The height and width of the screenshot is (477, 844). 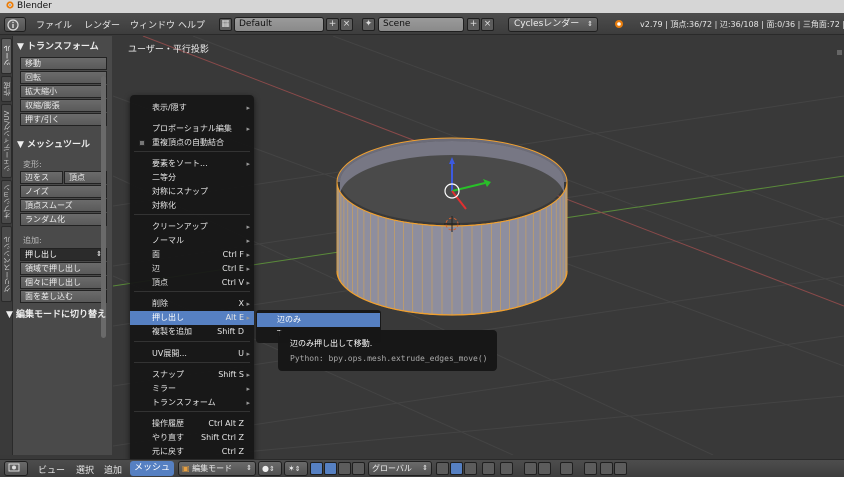 I want to click on manipulator-toggle-icon, so click(x=316, y=468).